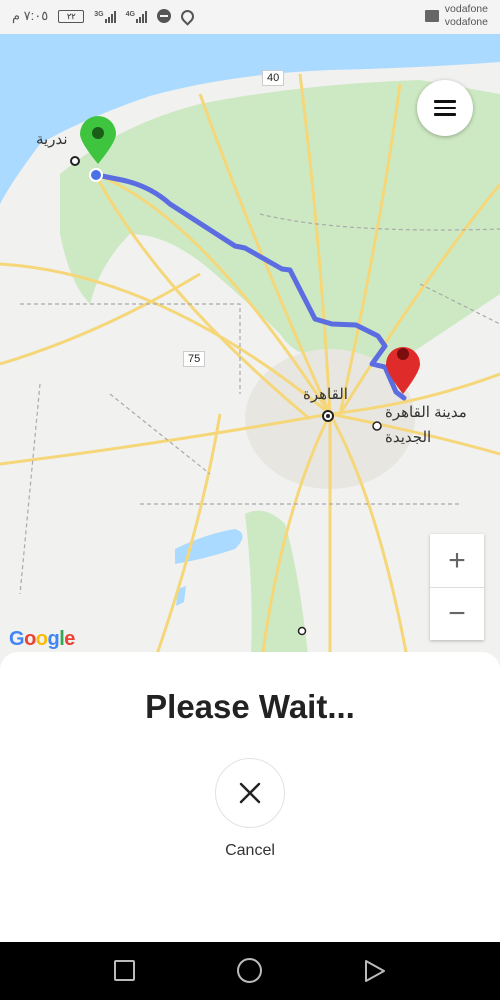 Image resolution: width=500 pixels, height=1000 pixels. What do you see at coordinates (30, 15) in the screenshot?
I see `clock: ٧:٠٥ م` at bounding box center [30, 15].